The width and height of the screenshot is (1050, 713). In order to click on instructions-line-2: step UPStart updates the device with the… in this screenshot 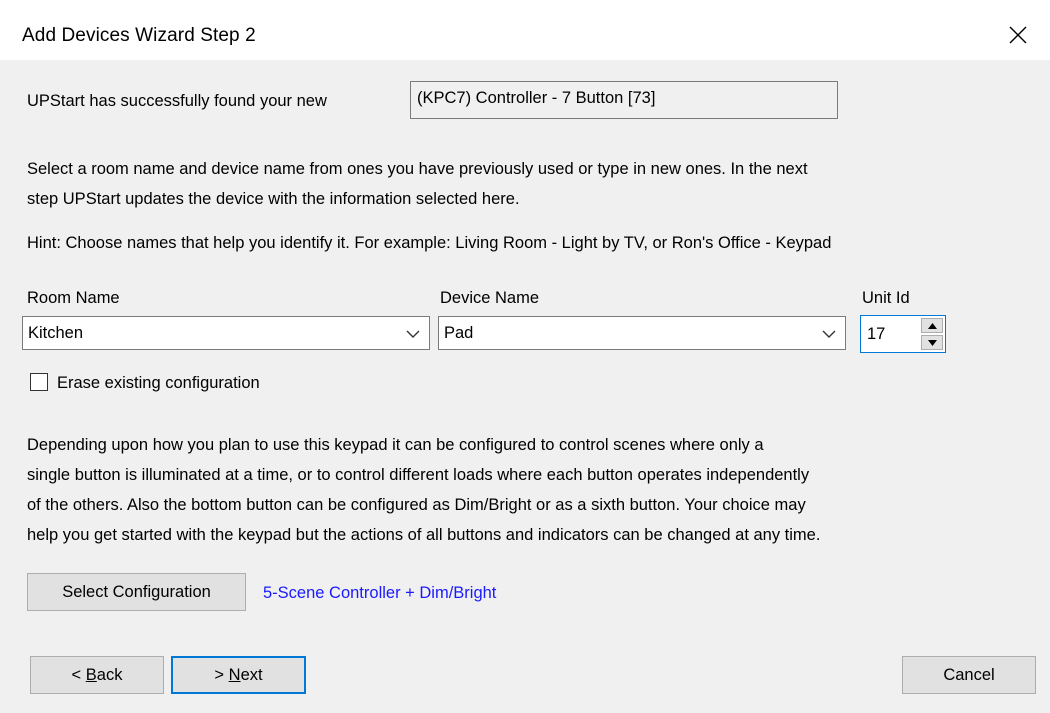, I will do `click(273, 199)`.